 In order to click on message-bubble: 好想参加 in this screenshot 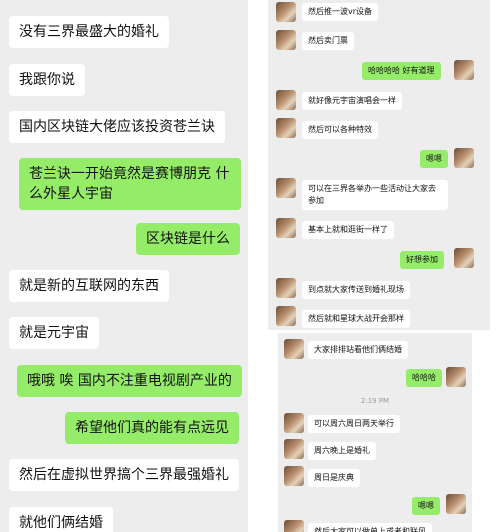, I will do `click(422, 260)`.